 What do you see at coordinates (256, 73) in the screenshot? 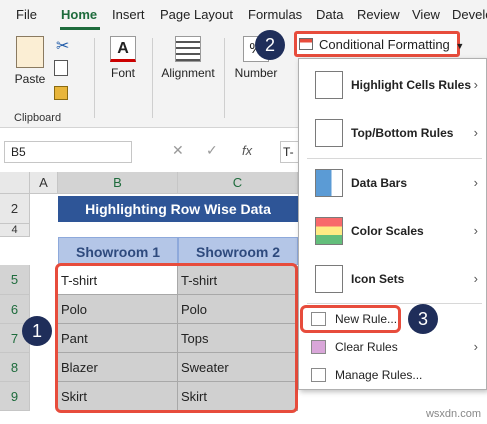
I see `number-label: Number` at bounding box center [256, 73].